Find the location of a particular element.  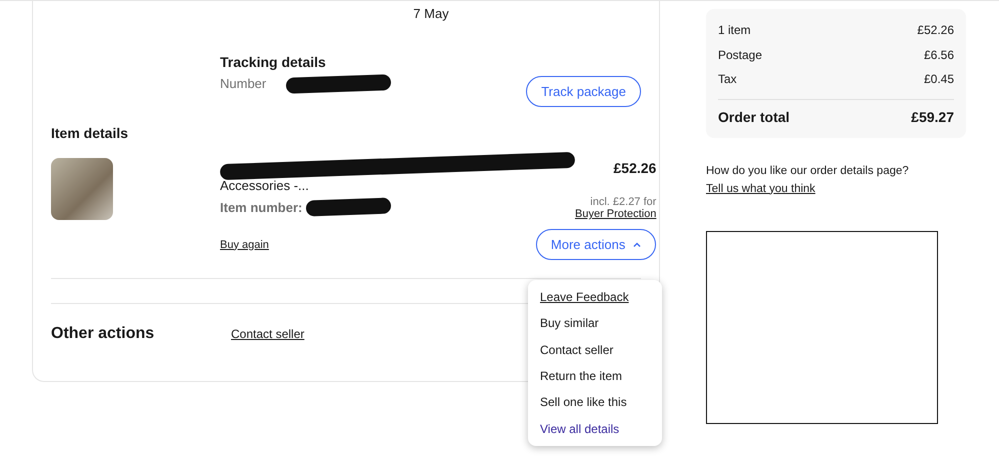

buy-again-link: Buy again is located at coordinates (244, 244).